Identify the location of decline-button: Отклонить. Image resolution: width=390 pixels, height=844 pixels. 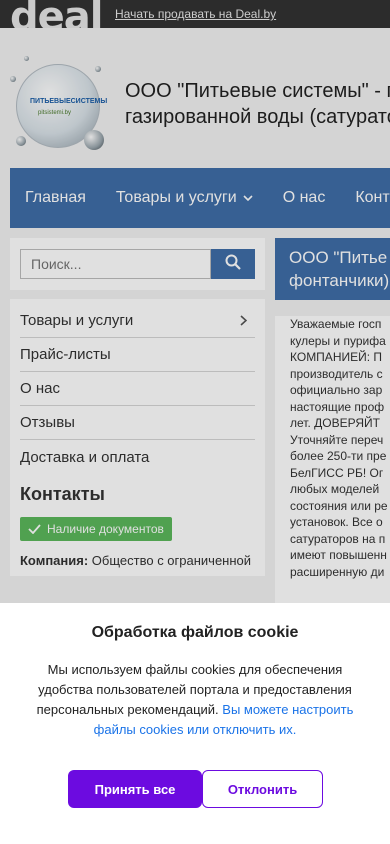
(262, 789).